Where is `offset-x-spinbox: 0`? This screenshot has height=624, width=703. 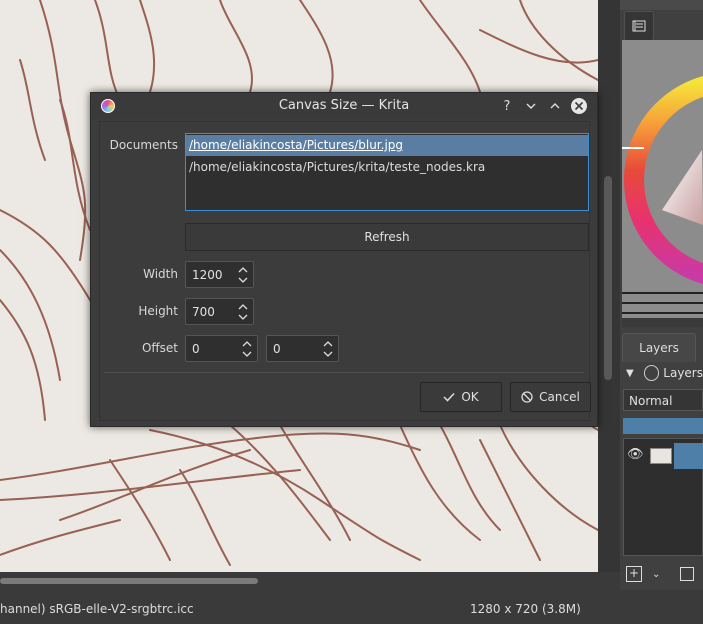 offset-x-spinbox: 0 is located at coordinates (221, 348).